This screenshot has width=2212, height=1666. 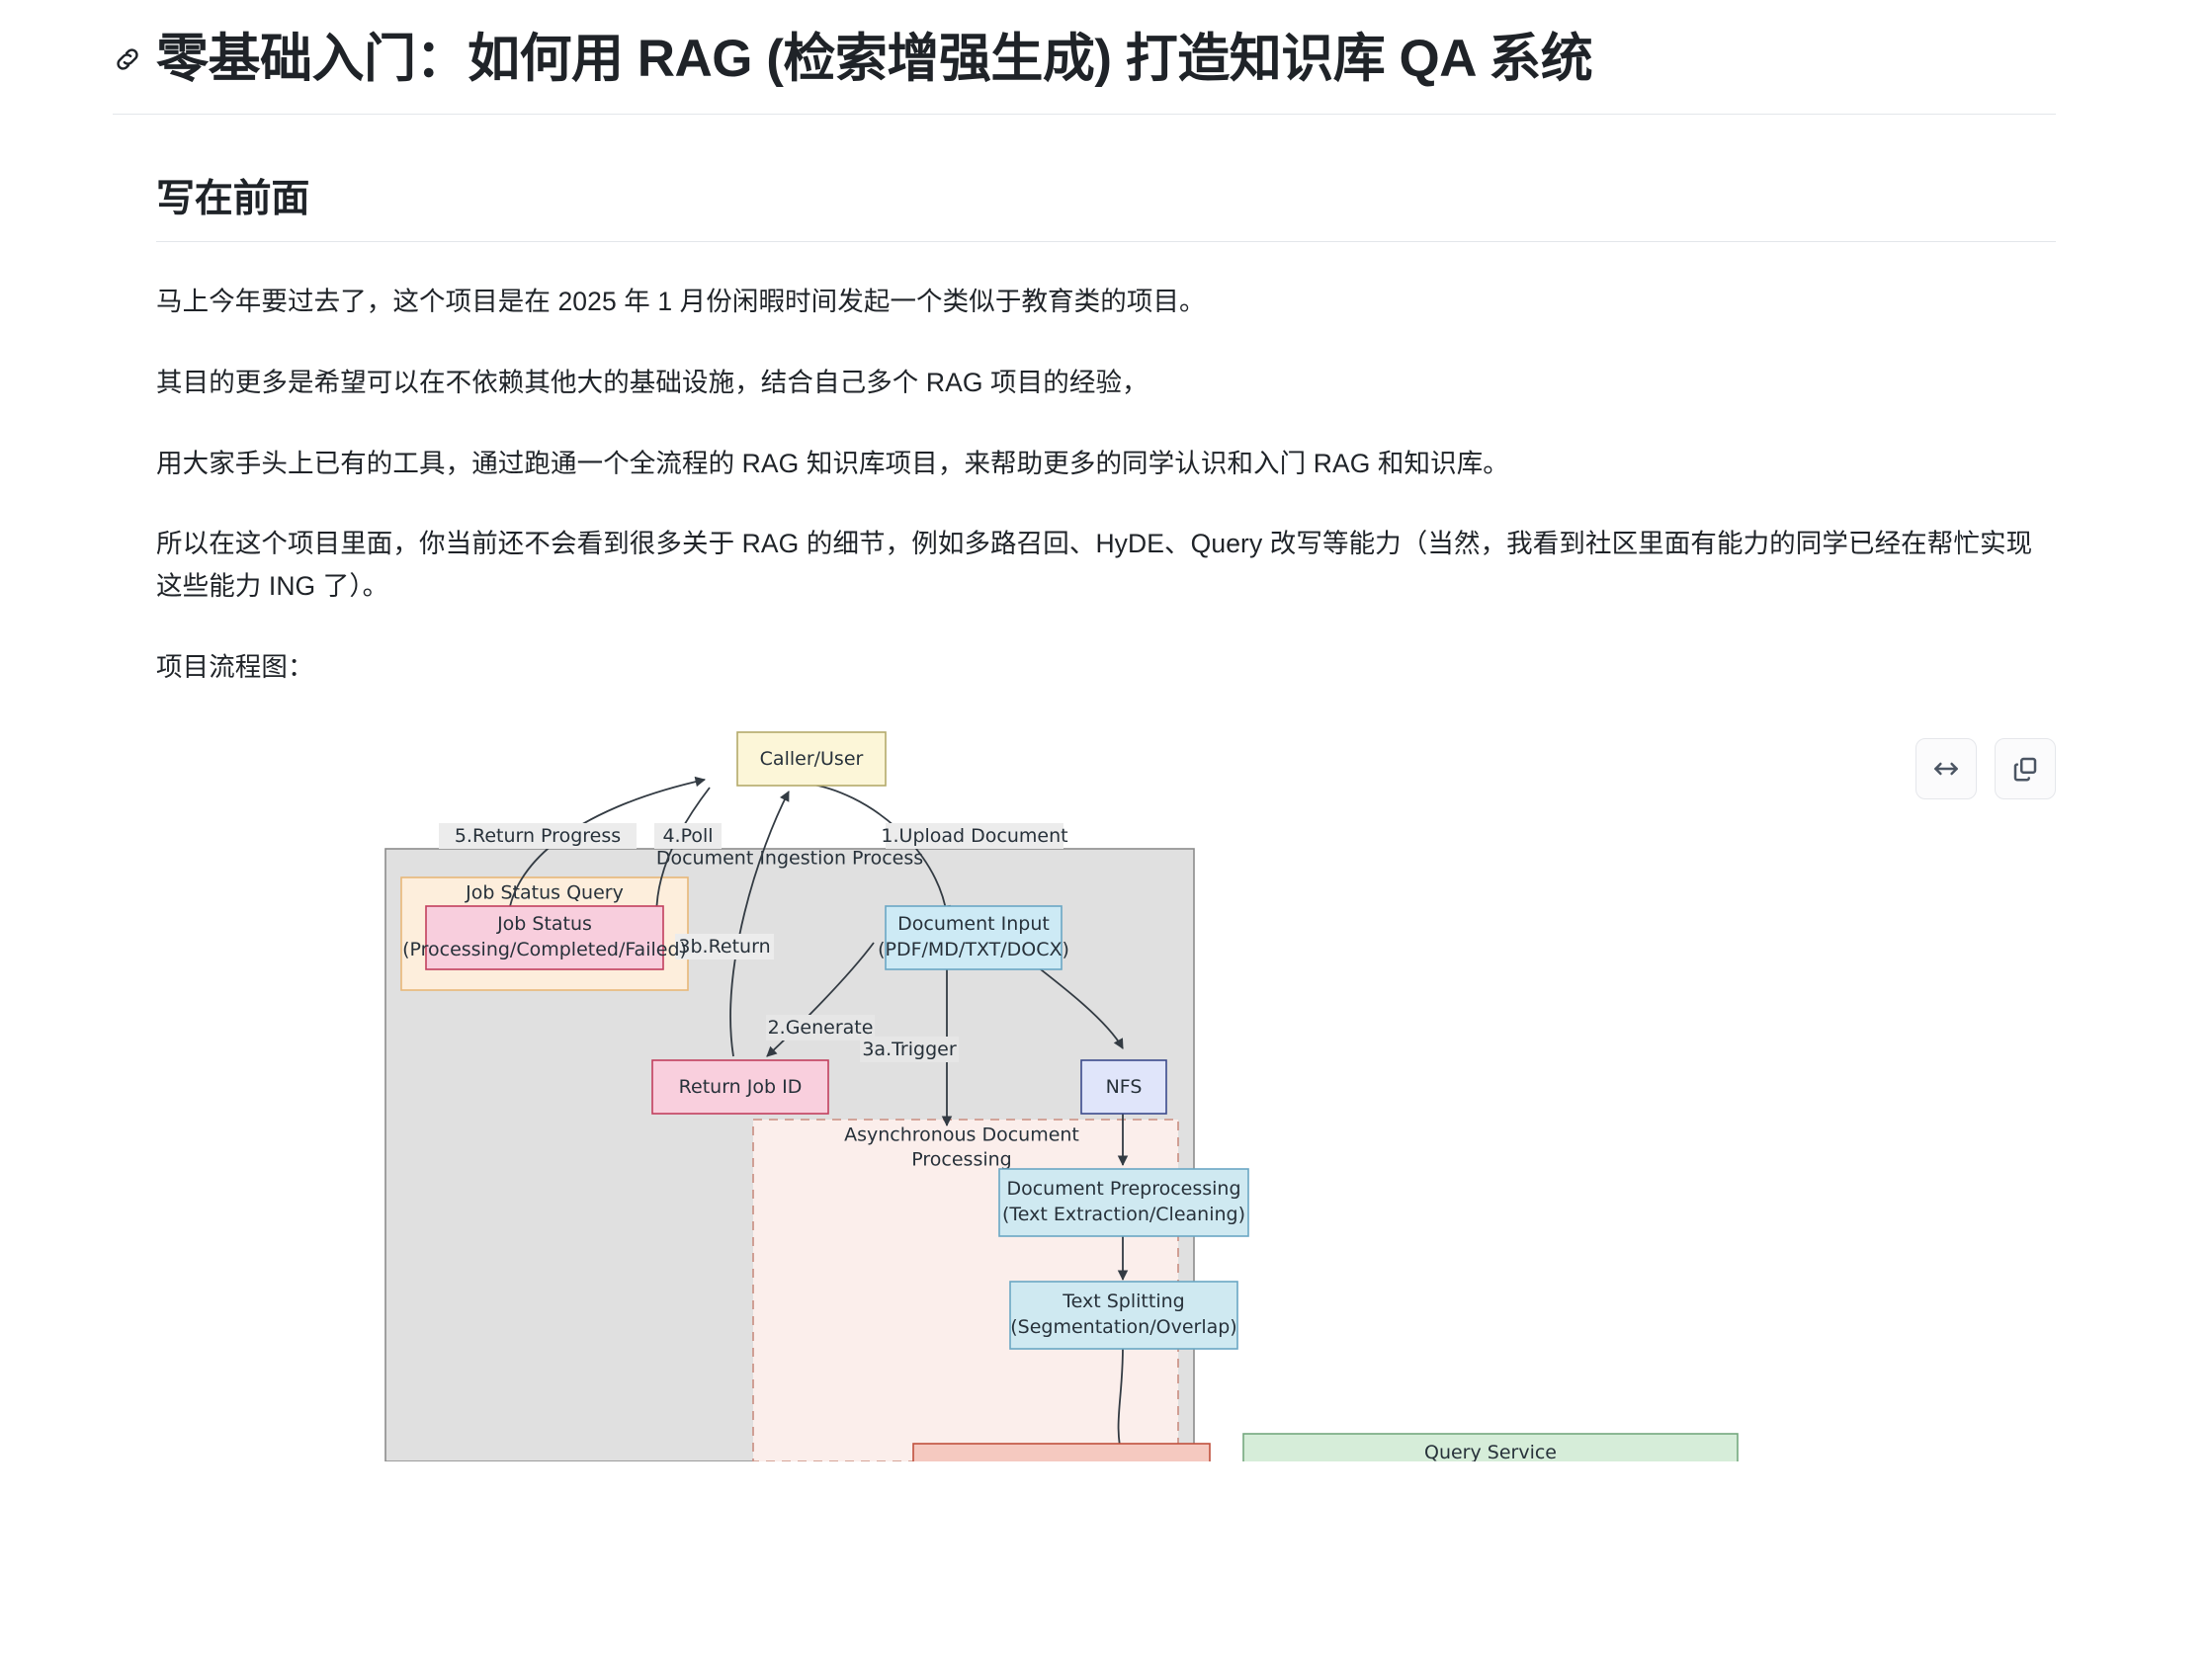 I want to click on link-icon, so click(x=127, y=59).